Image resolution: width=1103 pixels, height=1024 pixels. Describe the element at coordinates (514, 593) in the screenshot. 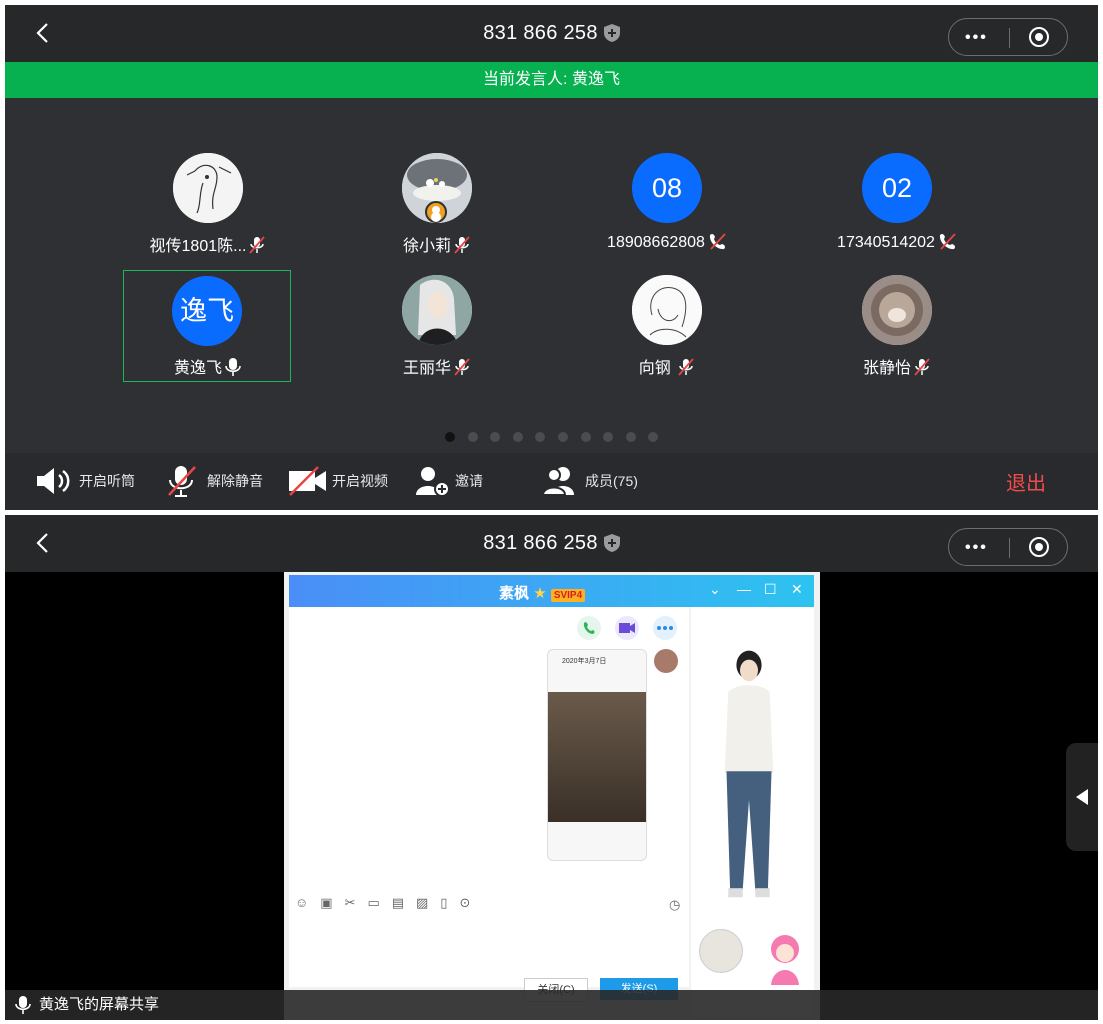

I see `window-title: 素枫` at that location.